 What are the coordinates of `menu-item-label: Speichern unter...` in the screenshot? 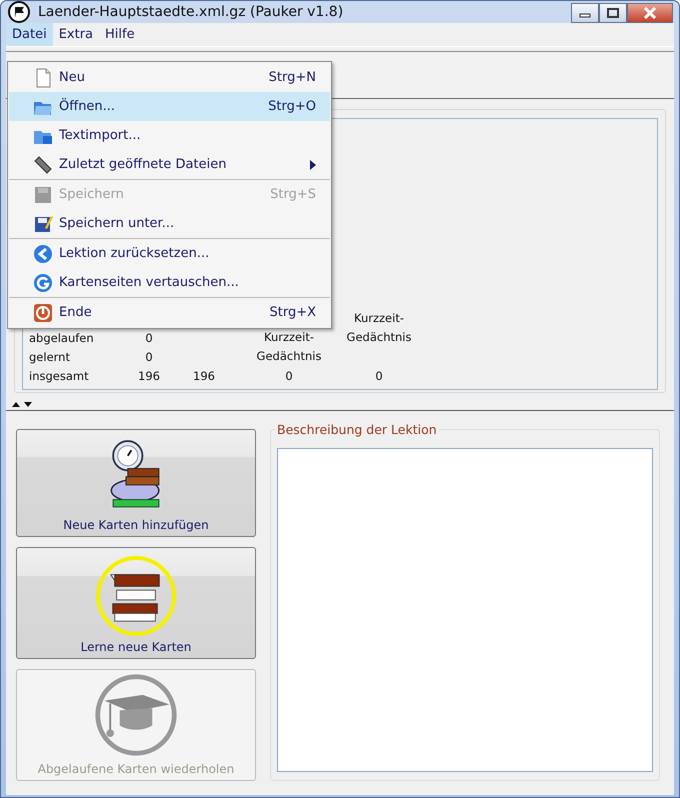 It's located at (117, 223).